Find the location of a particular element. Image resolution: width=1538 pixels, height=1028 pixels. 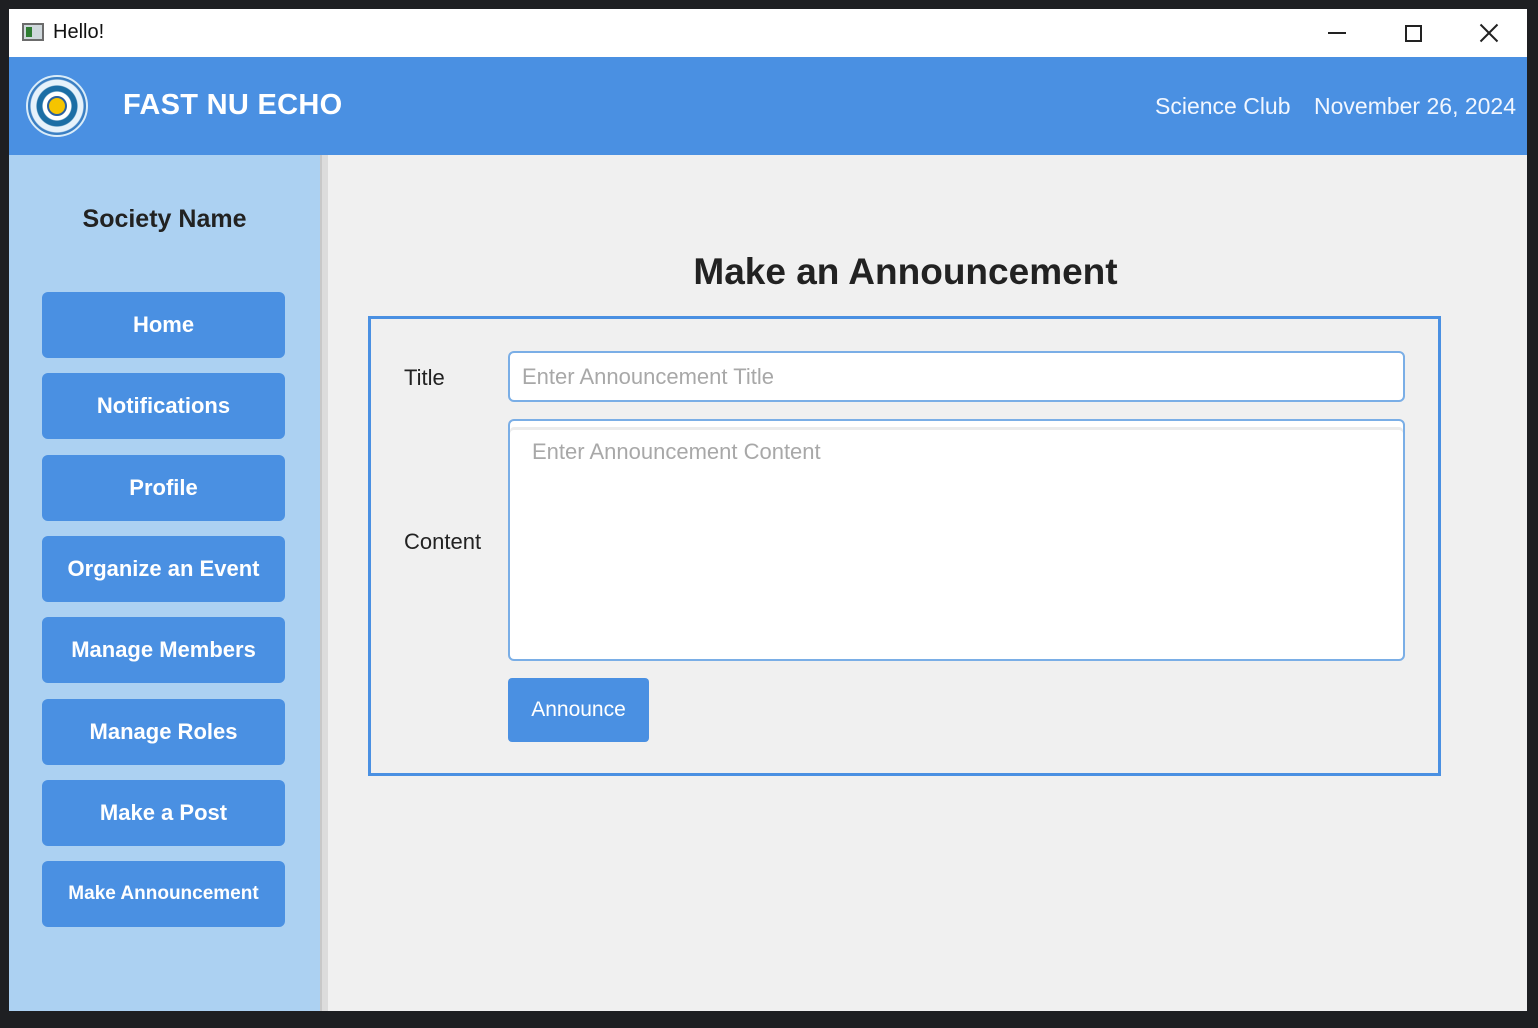

maximize-button is located at coordinates (1413, 33).